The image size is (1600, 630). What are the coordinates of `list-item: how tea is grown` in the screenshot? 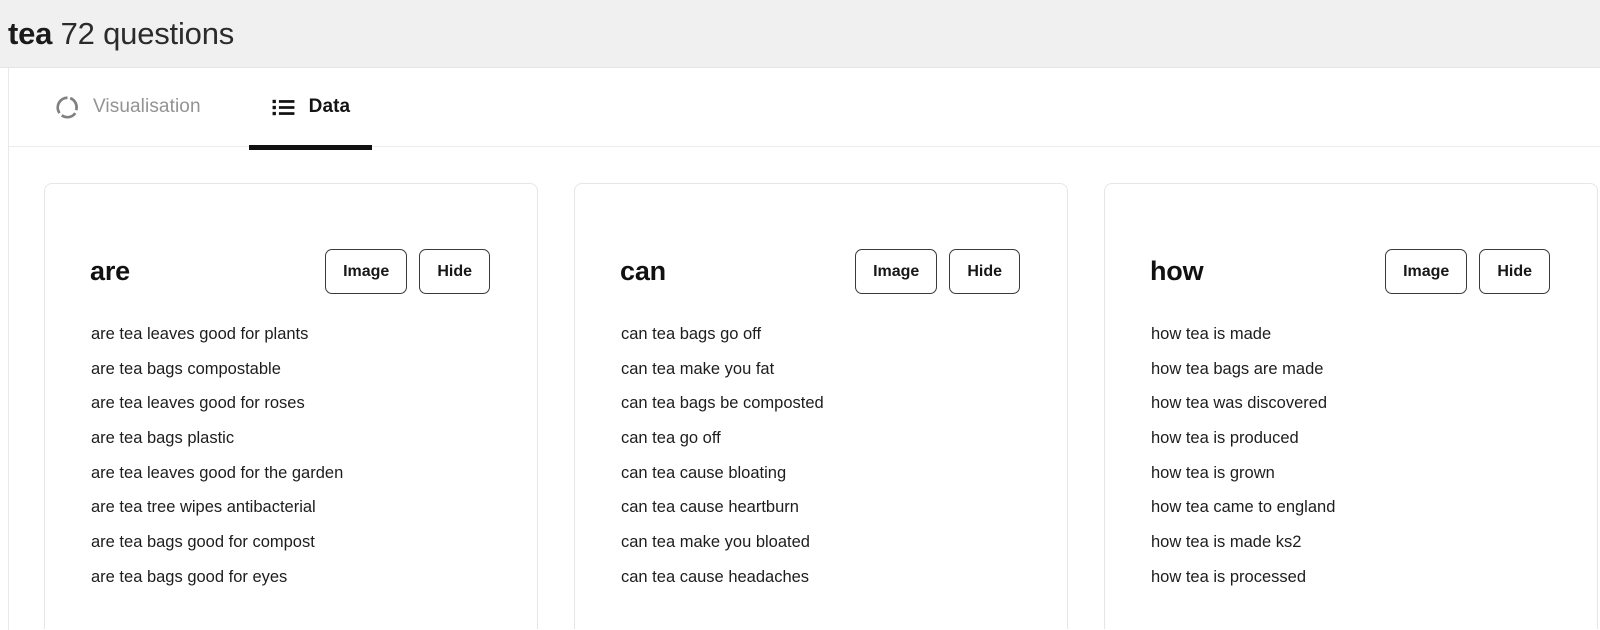 It's located at (1374, 480).